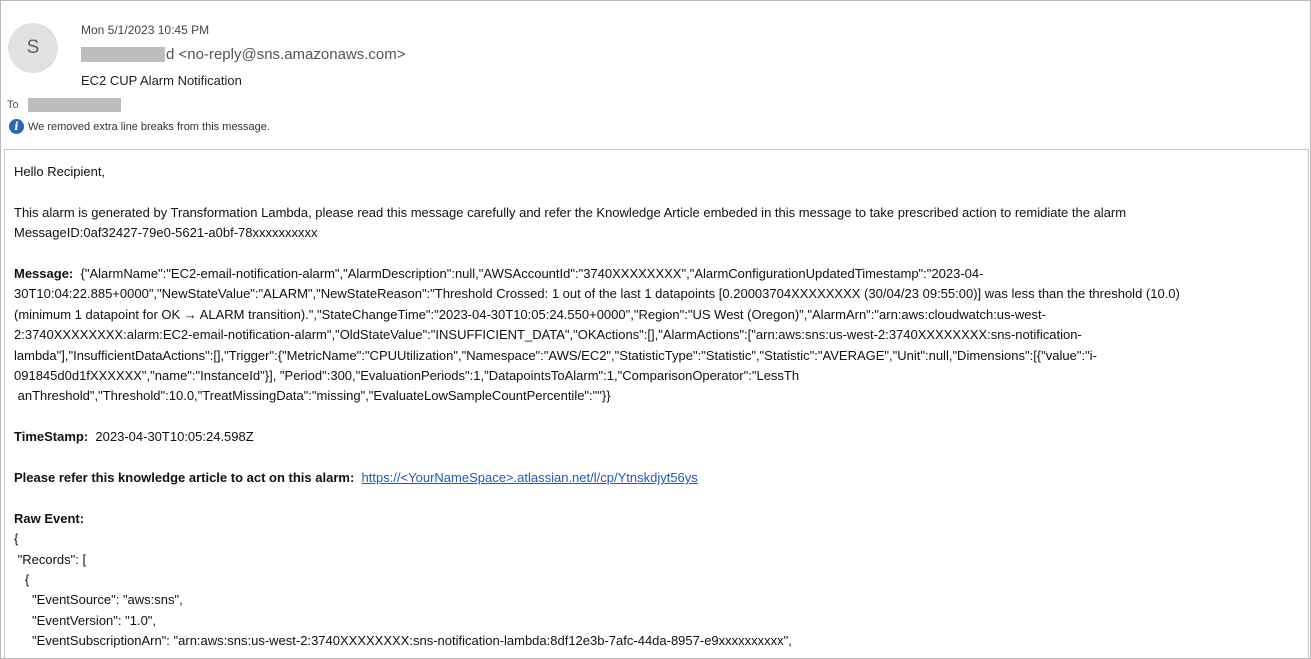 The height and width of the screenshot is (659, 1311). Describe the element at coordinates (85, 620) in the screenshot. I see `raw-line-5: "EventVersion": "1.0",` at that location.